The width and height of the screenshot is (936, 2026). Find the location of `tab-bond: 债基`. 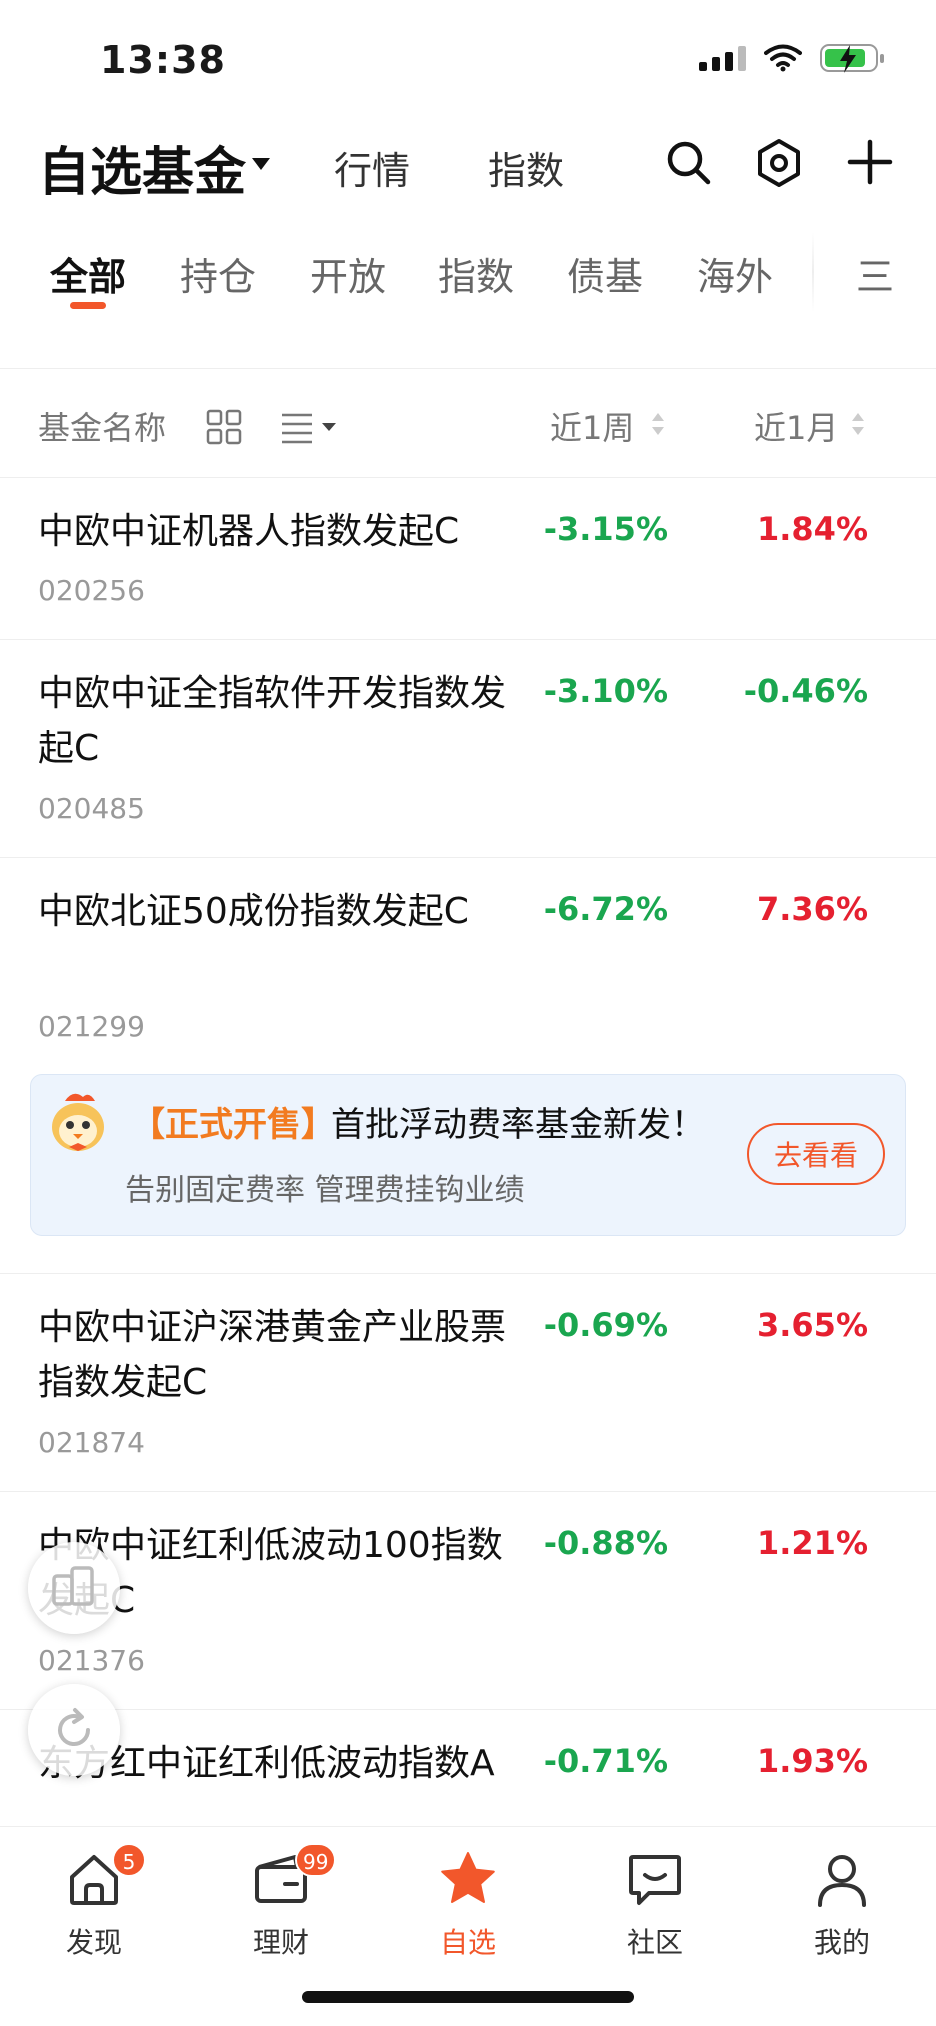

tab-bond: 债基 is located at coordinates (605, 273).